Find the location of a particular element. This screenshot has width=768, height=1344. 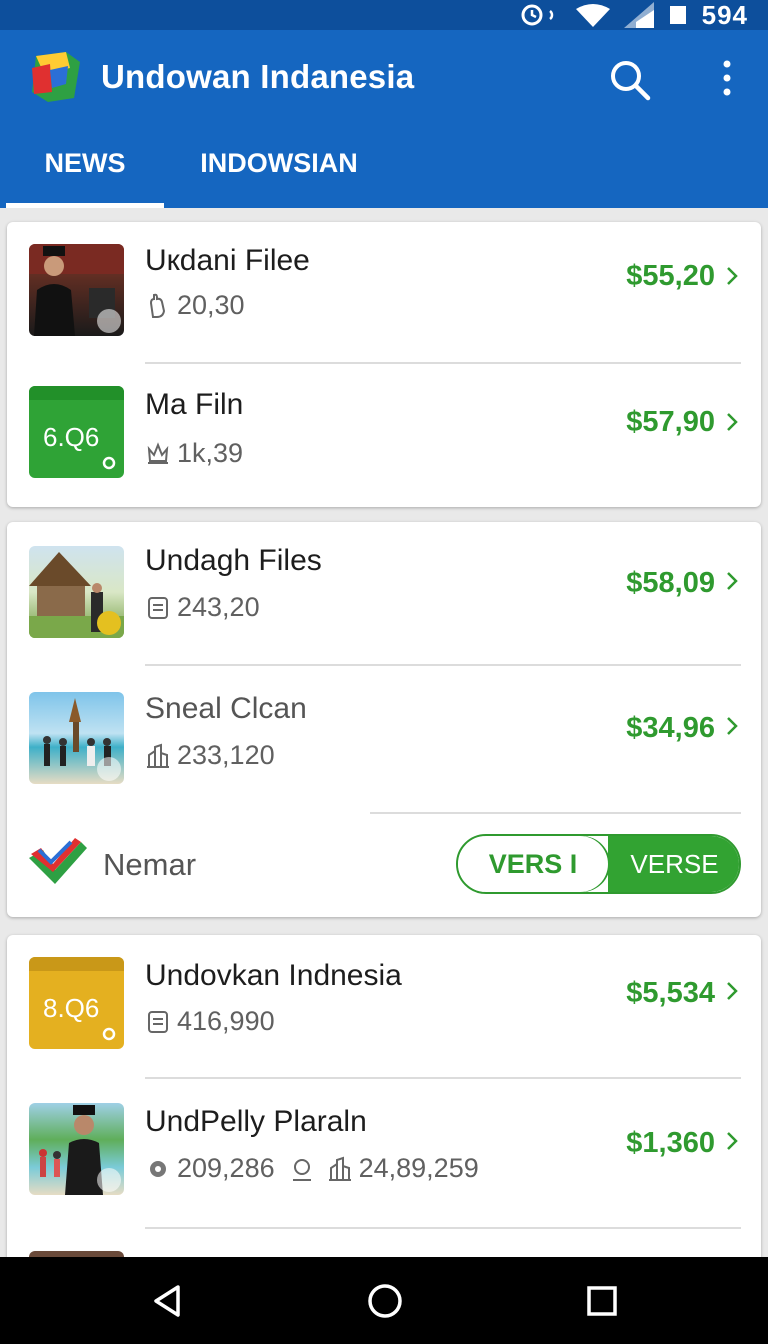

tab-news: NEWS is located at coordinates (85, 178).